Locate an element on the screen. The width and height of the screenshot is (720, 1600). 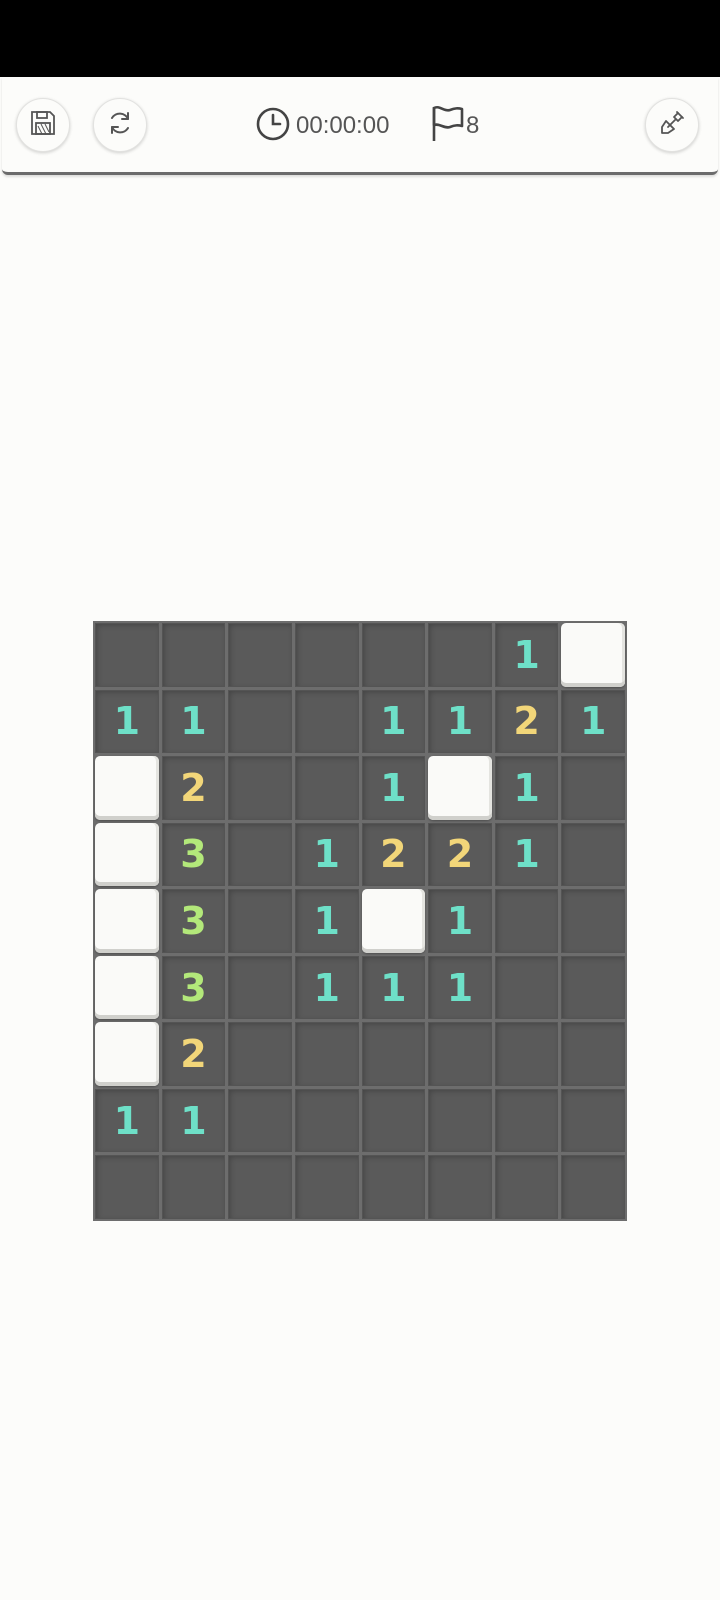
shovel-icon is located at coordinates (672, 125).